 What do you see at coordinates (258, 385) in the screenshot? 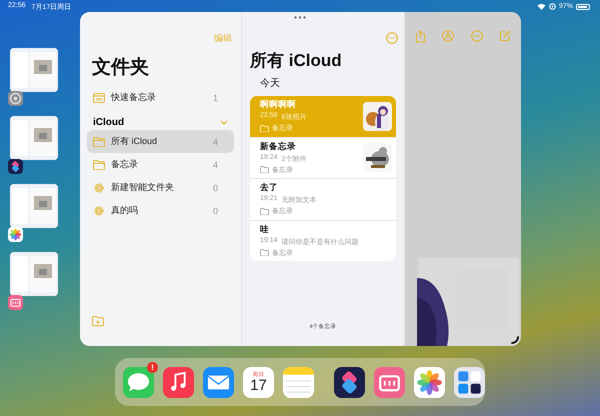
I see `day-number: 17` at bounding box center [258, 385].